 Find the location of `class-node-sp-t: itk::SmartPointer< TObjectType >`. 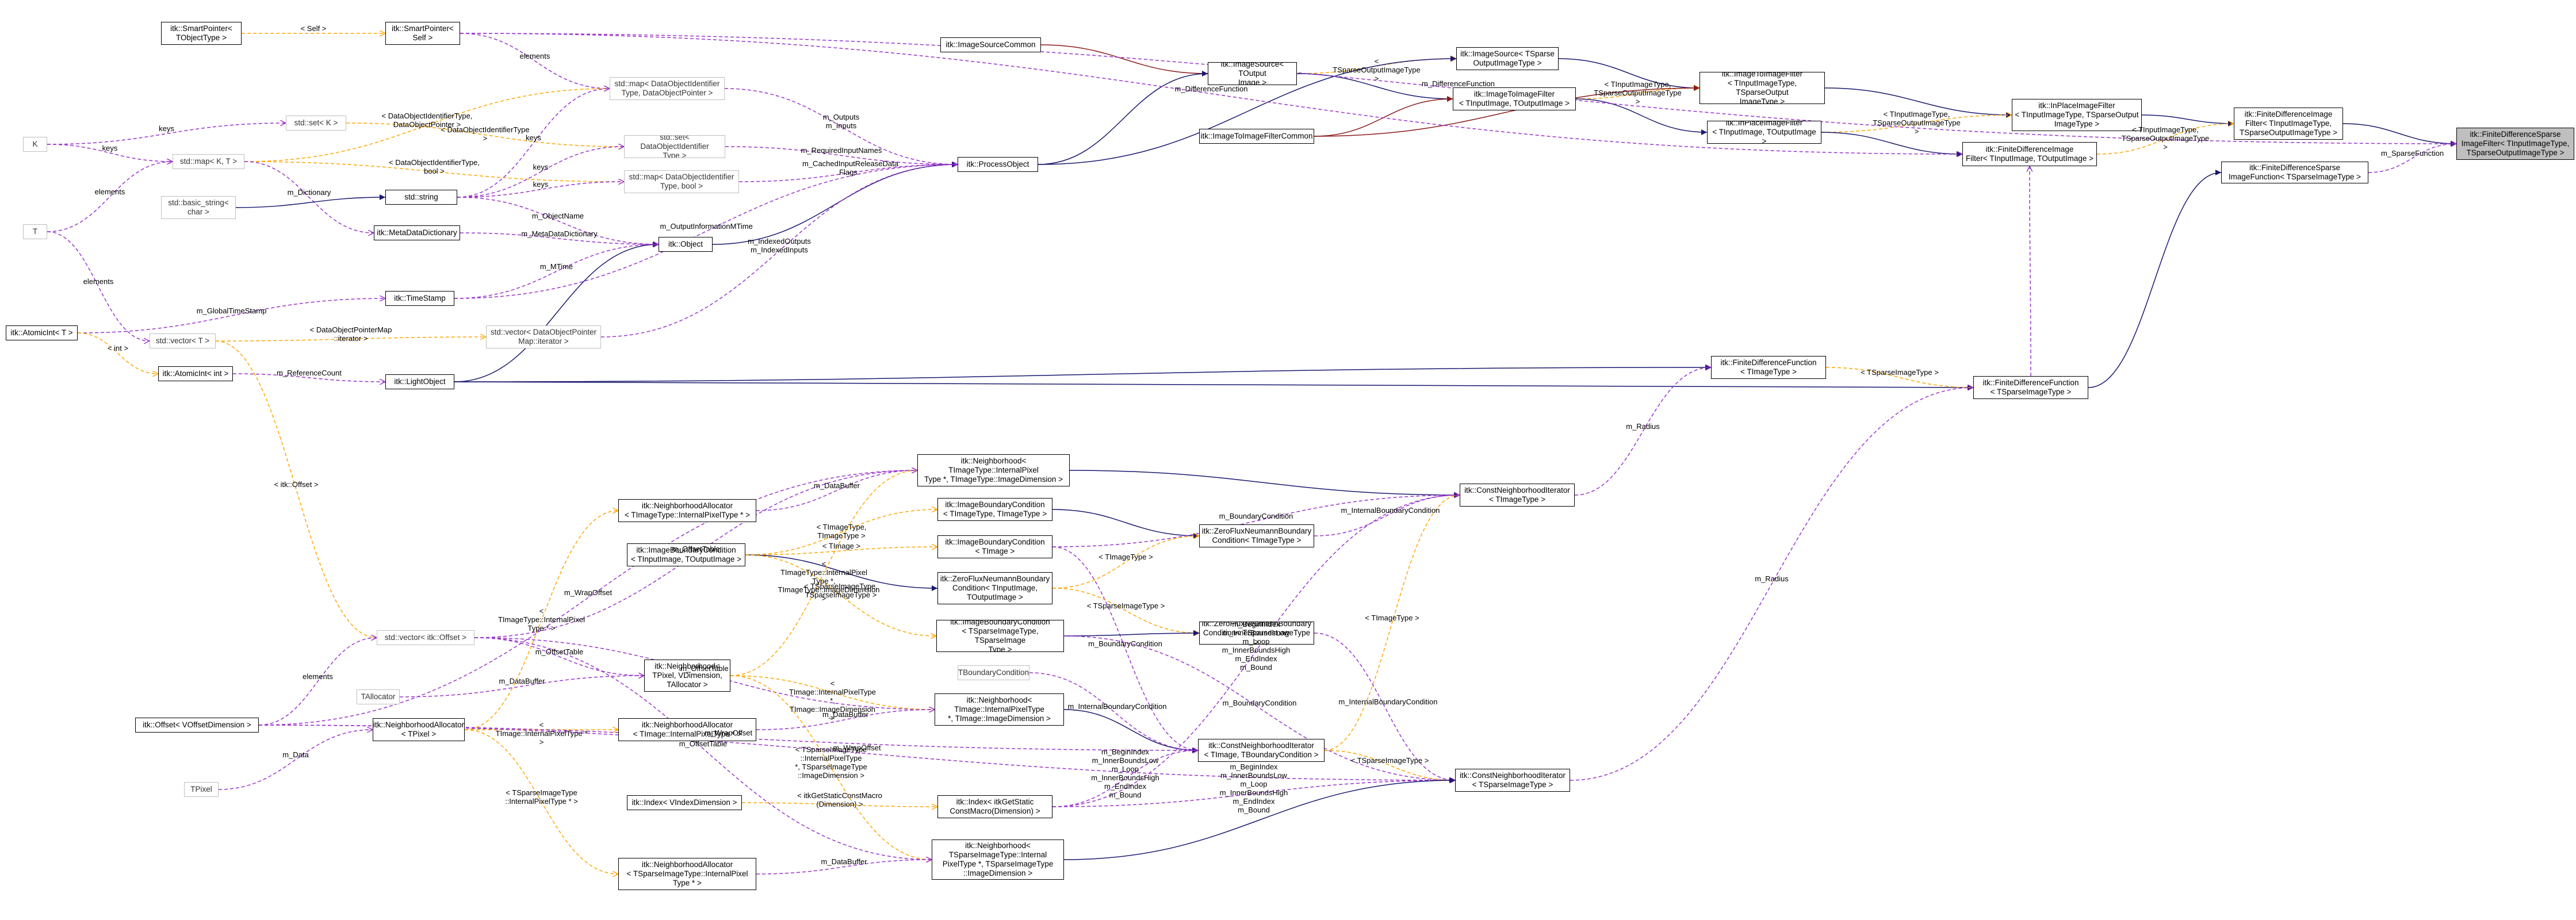

class-node-sp-t: itk::SmartPointer< TObjectType > is located at coordinates (201, 33).